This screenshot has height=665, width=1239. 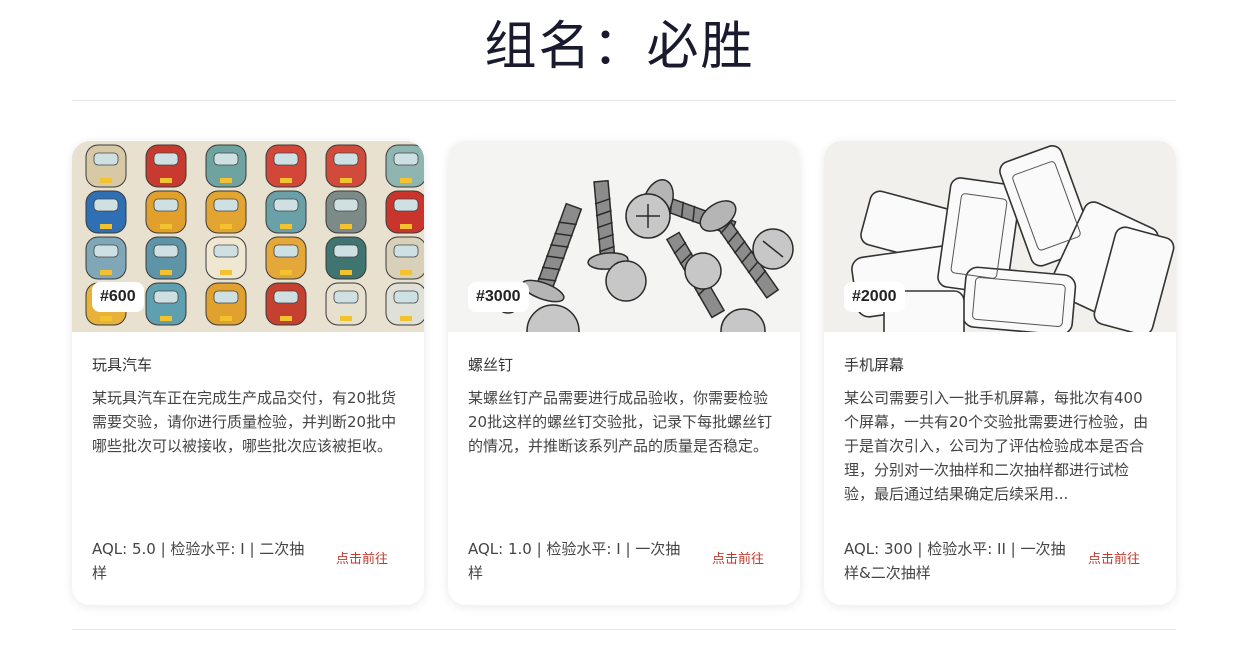 What do you see at coordinates (118, 297) in the screenshot?
I see `quantity-badge: #600` at bounding box center [118, 297].